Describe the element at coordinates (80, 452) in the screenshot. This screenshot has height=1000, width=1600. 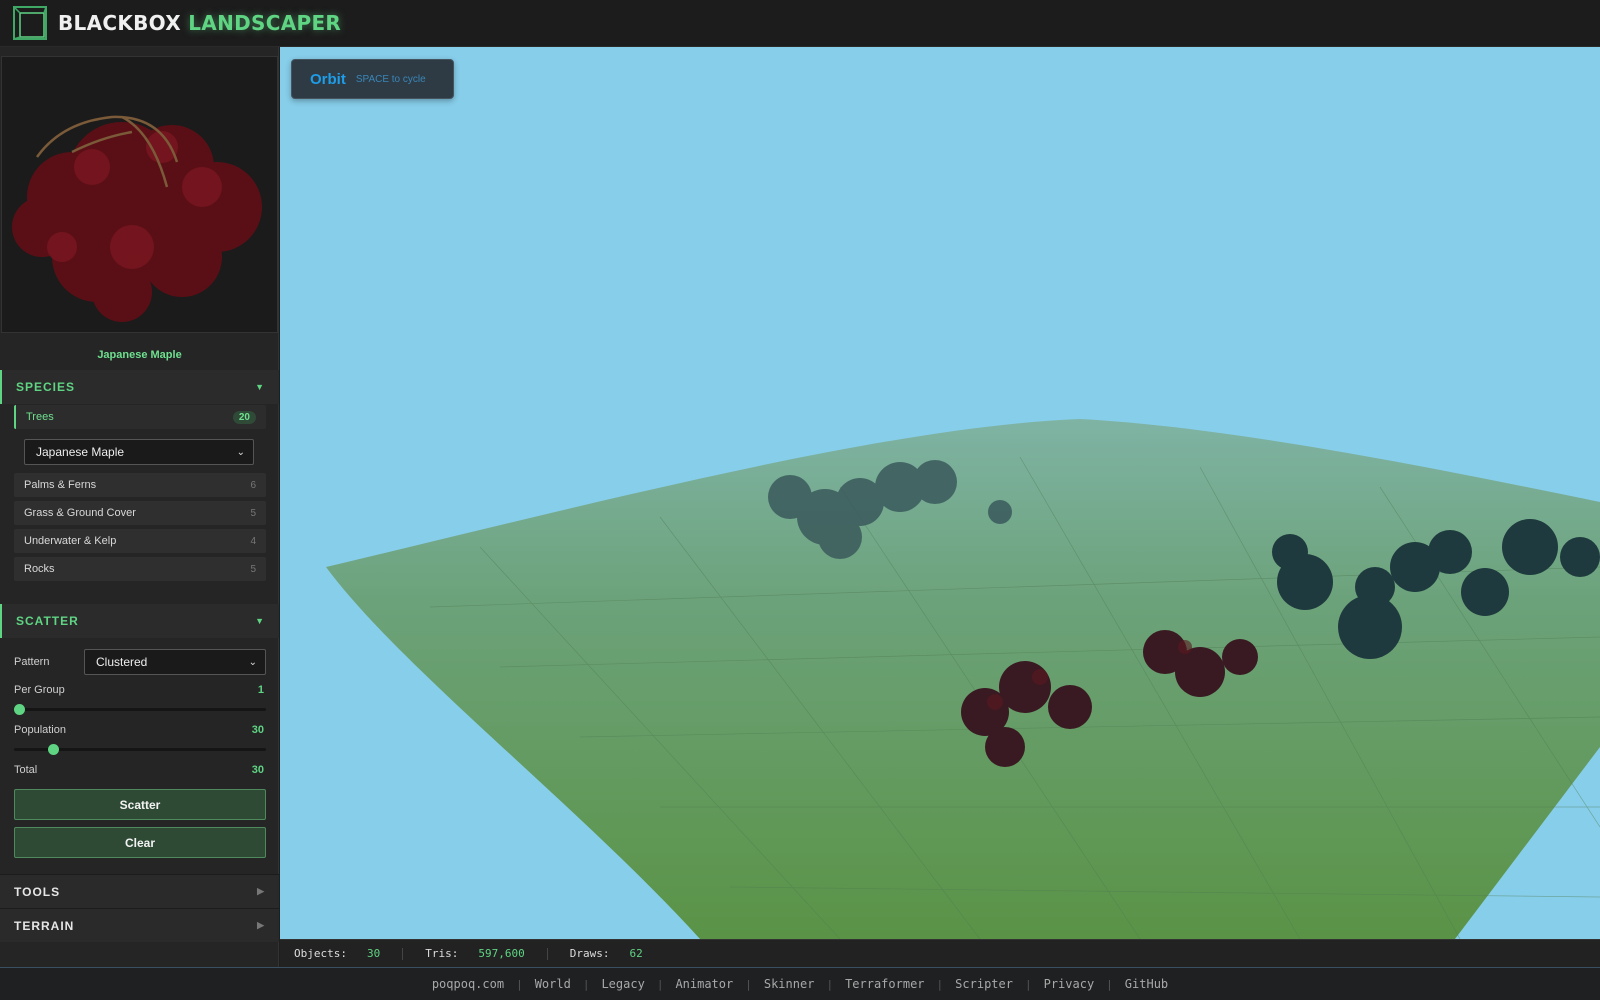
I see `species-select-value: Japanese Maple` at that location.